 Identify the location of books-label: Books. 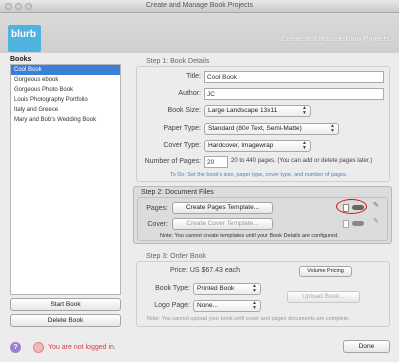
(21, 59).